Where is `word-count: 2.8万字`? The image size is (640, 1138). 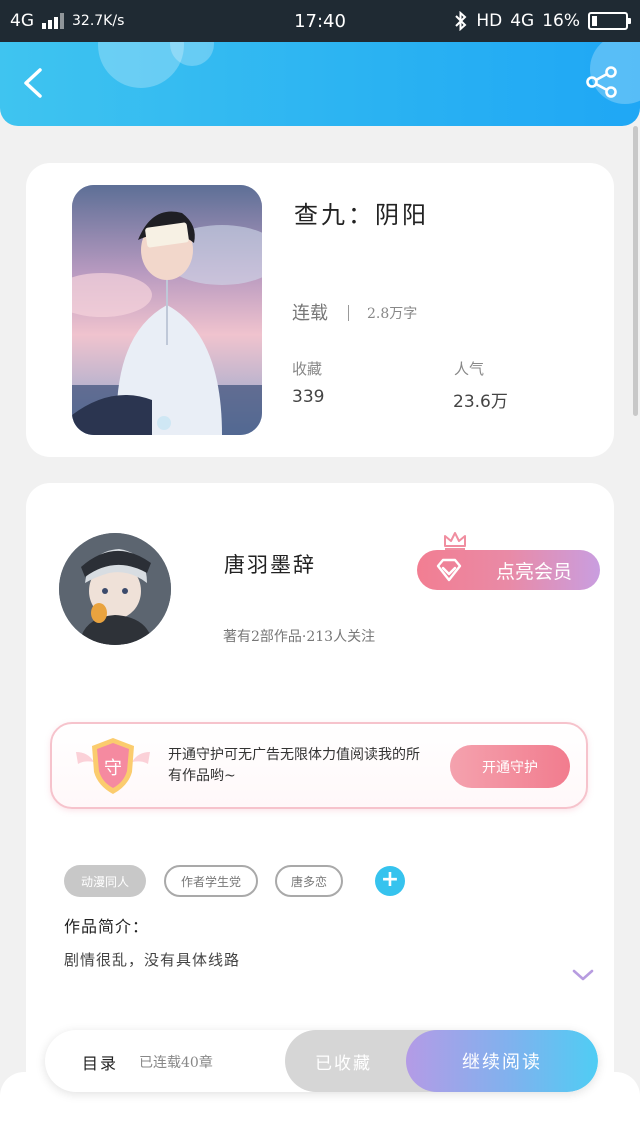 word-count: 2.8万字 is located at coordinates (392, 314).